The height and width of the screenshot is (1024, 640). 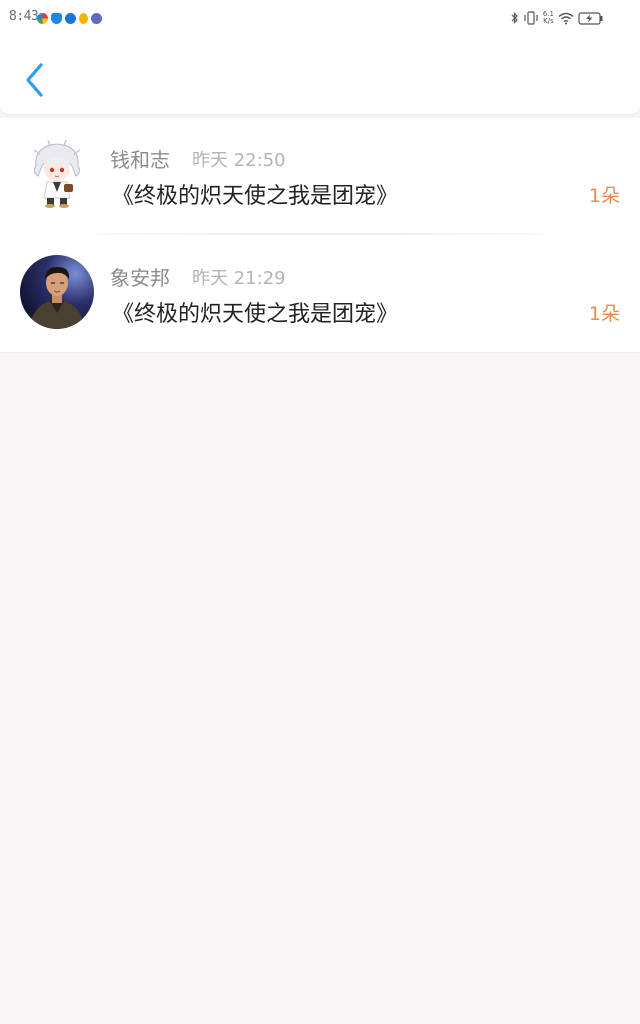 I want to click on chevron-left-icon, so click(x=34, y=80).